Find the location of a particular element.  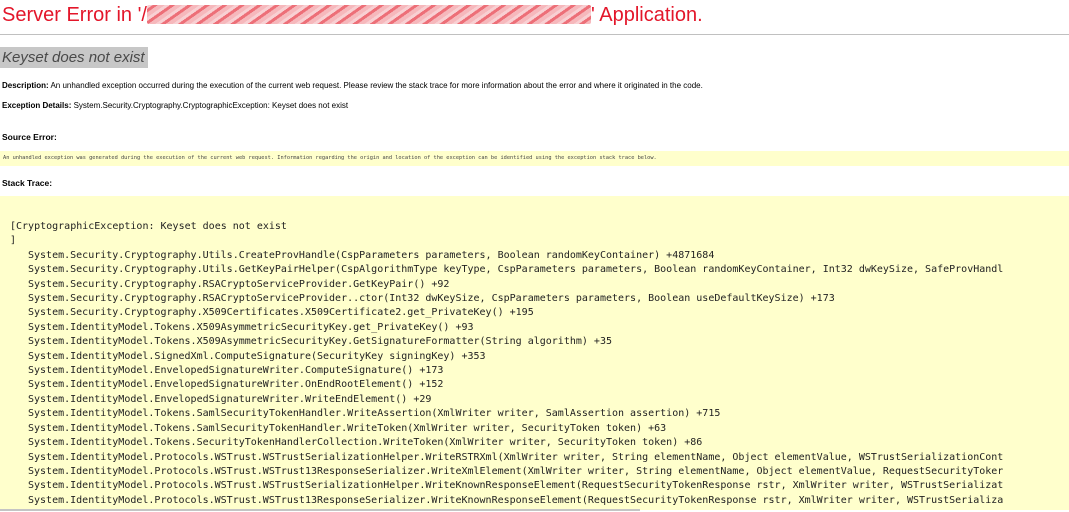

title-prefix: Server Error in '/ is located at coordinates (74, 15).